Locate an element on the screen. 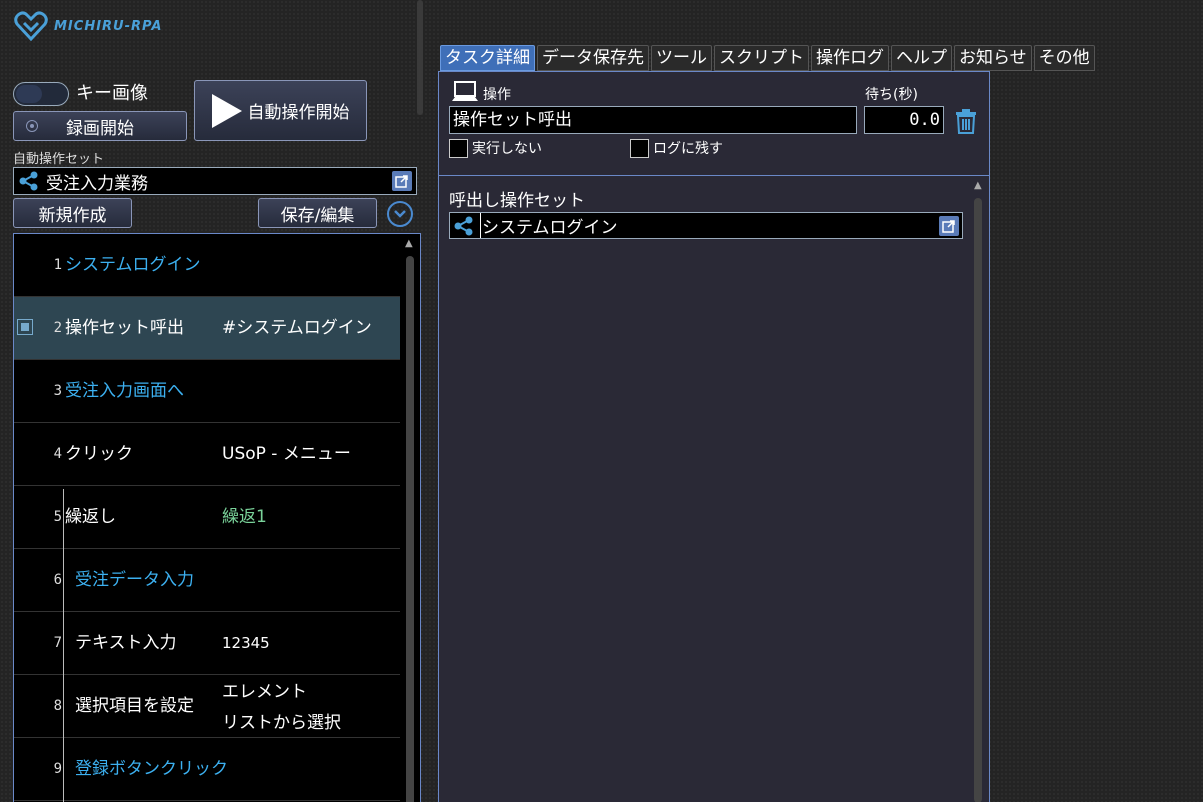 This screenshot has width=1203, height=802. record-start-button: 録画開始 is located at coordinates (100, 126).